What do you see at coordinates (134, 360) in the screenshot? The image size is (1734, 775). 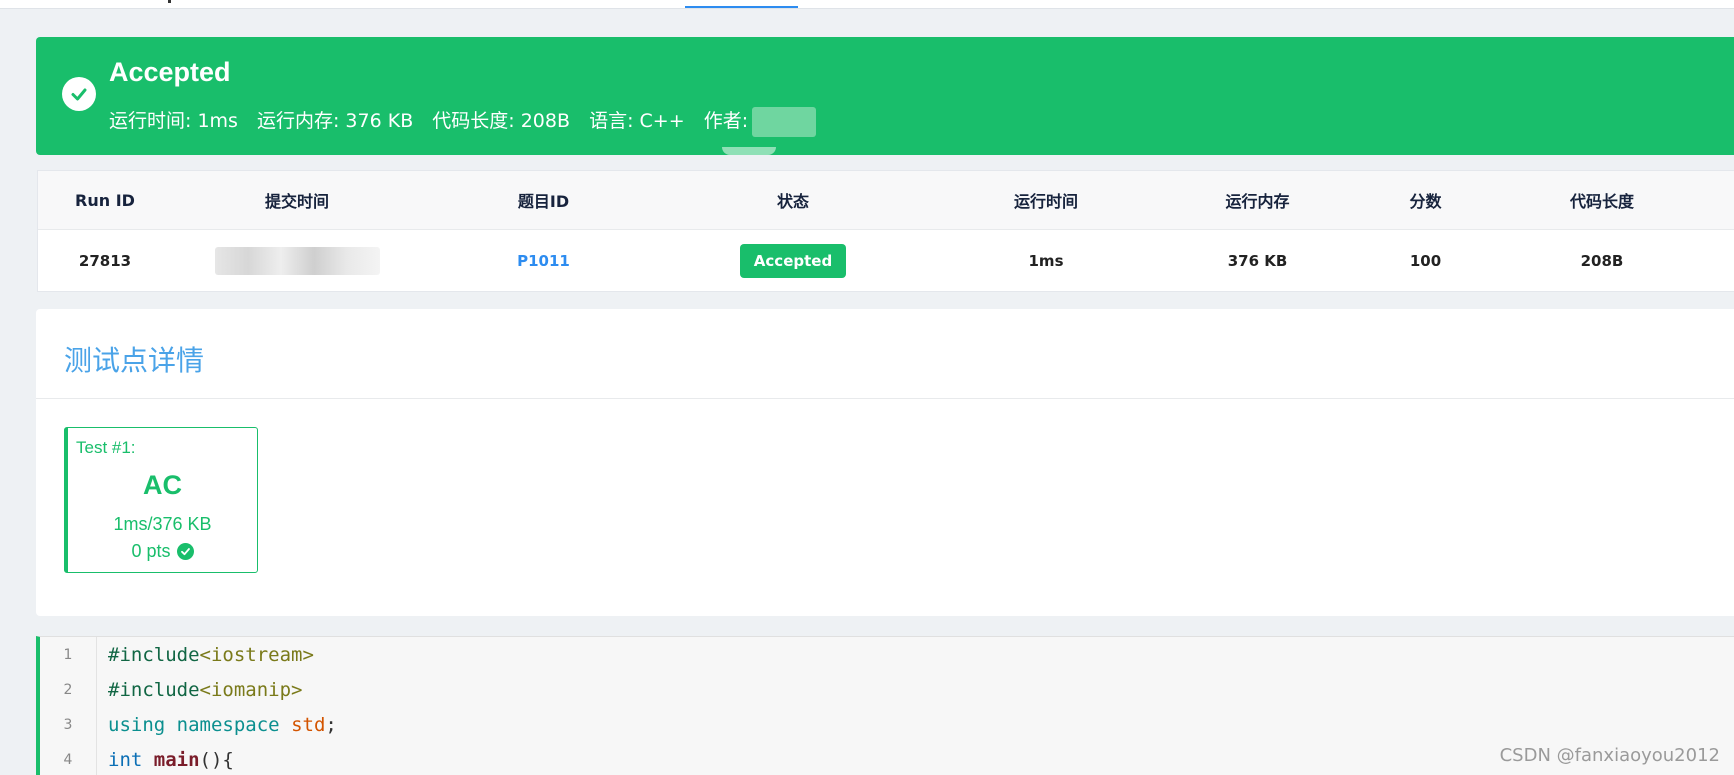 I see `test-details-title: 测试点详情` at bounding box center [134, 360].